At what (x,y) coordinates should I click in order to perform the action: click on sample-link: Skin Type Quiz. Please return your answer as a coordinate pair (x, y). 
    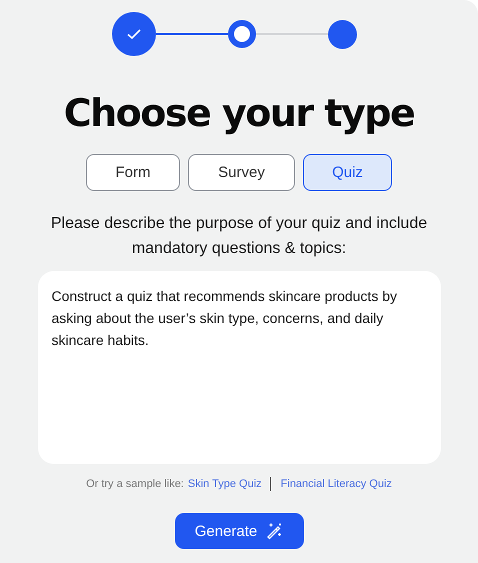
    Looking at the image, I should click on (225, 484).